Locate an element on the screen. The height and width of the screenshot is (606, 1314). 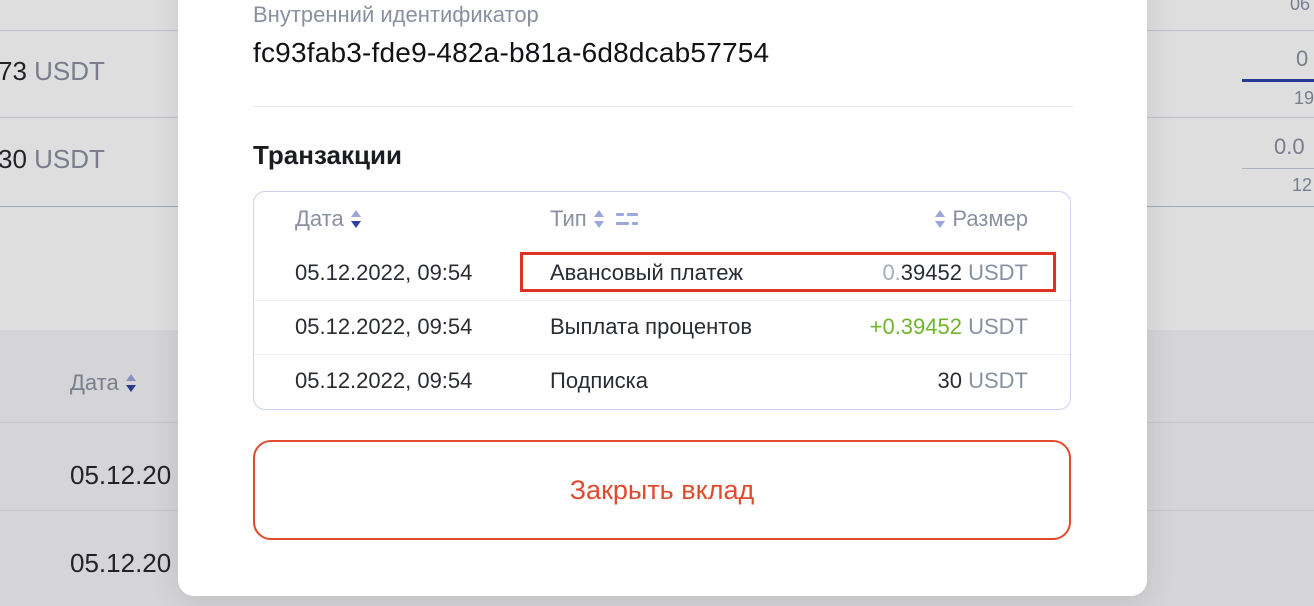
row-amount-value: +0.39452 is located at coordinates (915, 326).